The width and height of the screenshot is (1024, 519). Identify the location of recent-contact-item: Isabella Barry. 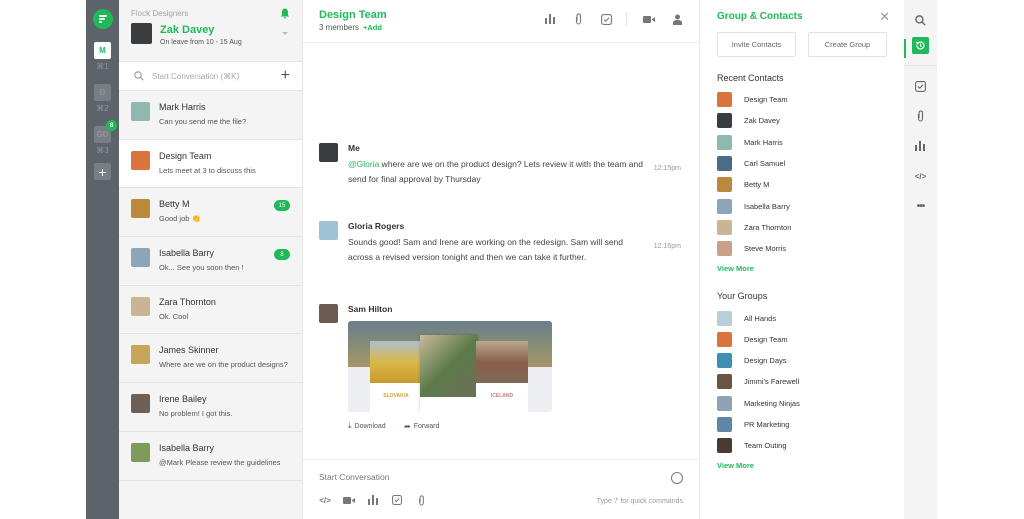
(802, 205).